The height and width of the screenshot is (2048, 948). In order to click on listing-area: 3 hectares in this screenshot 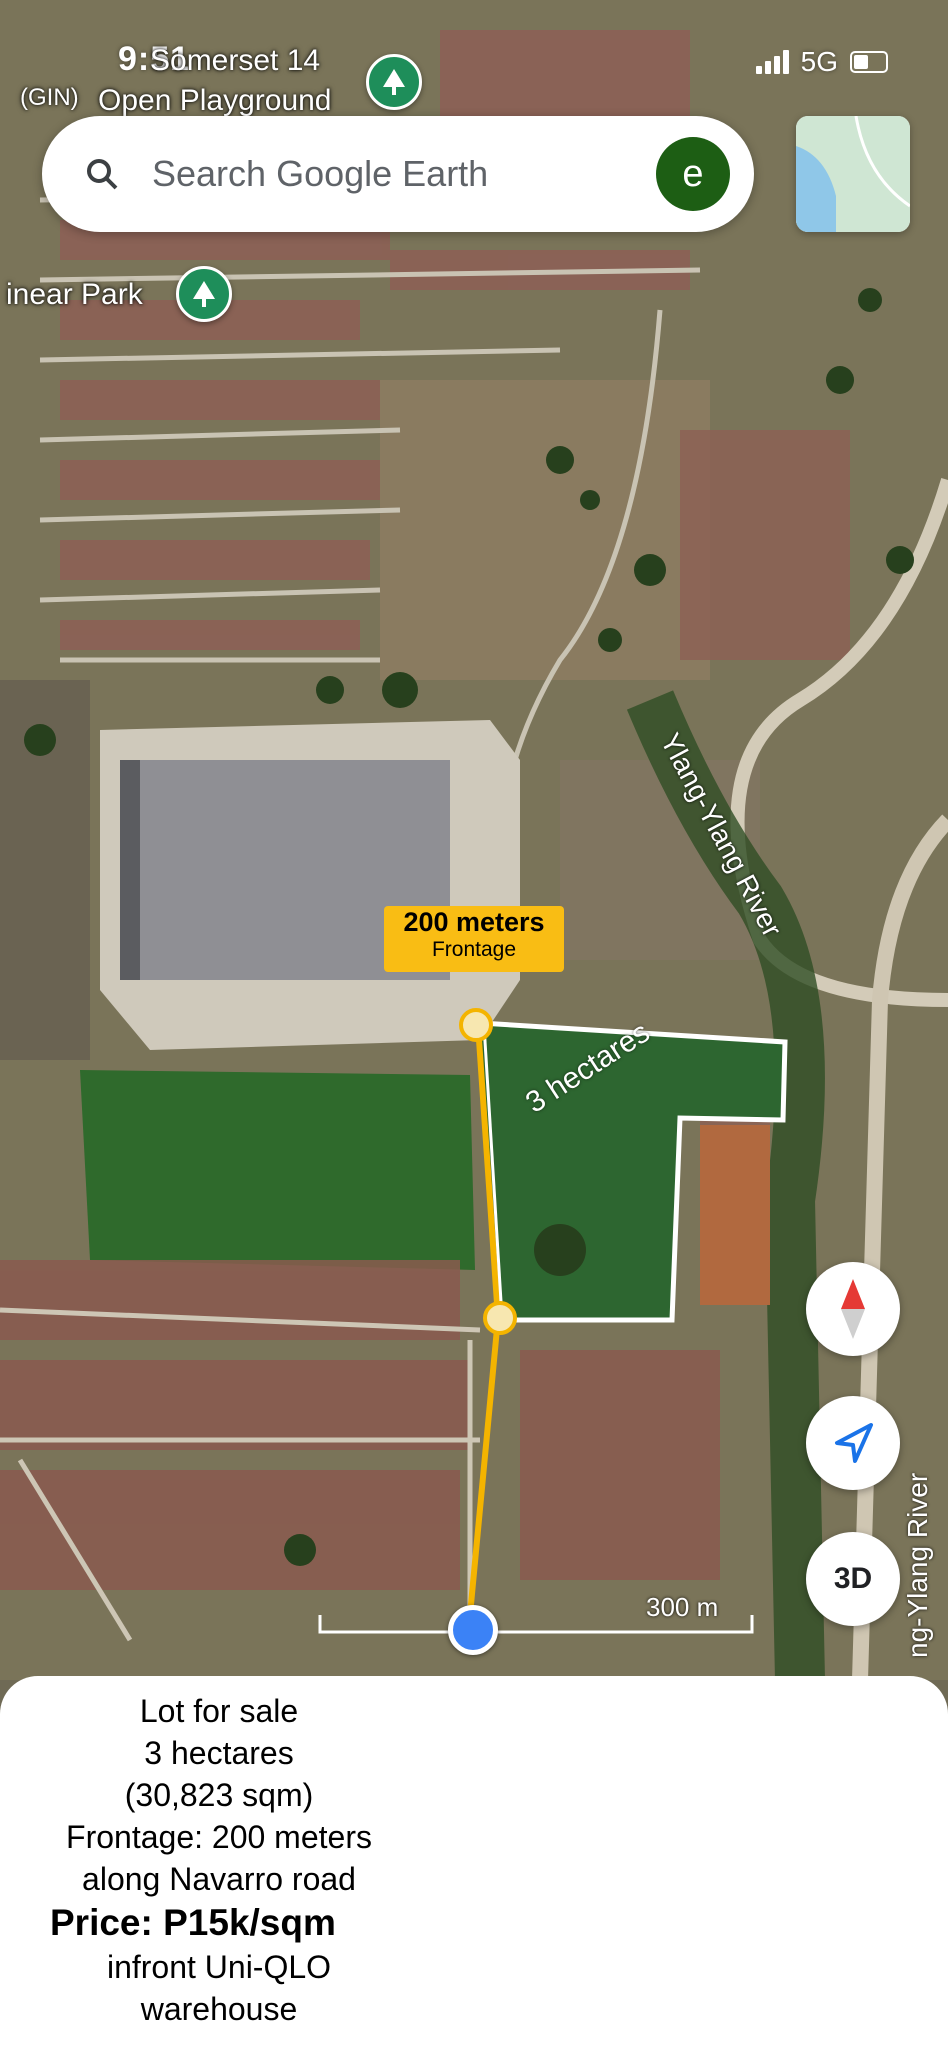, I will do `click(219, 1753)`.